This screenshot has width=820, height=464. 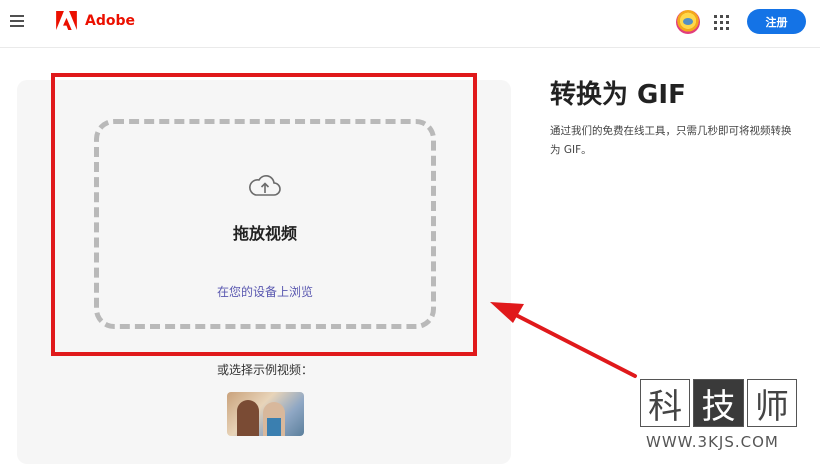 What do you see at coordinates (712, 442) in the screenshot?
I see `watermark-url: WWW.3KJS.COM` at bounding box center [712, 442].